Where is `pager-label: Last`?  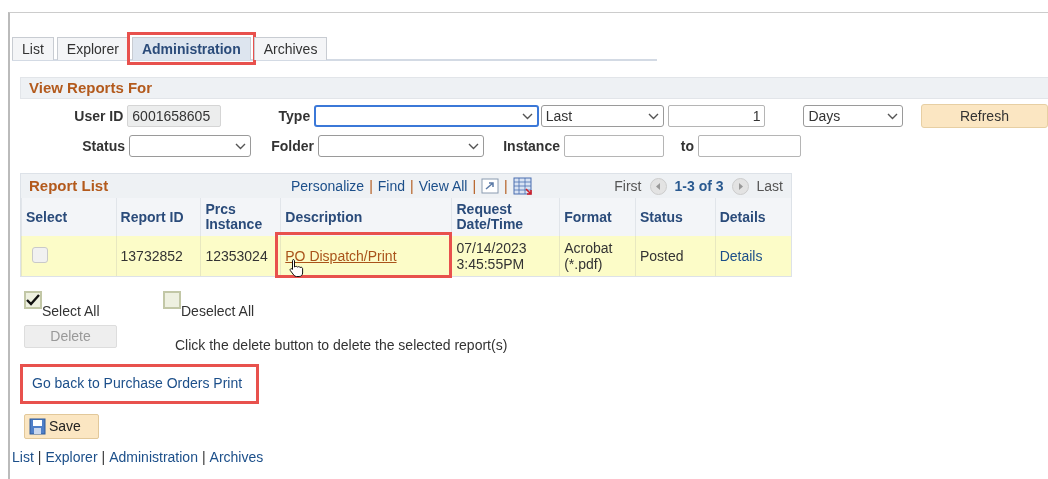
pager-label: Last is located at coordinates (769, 186).